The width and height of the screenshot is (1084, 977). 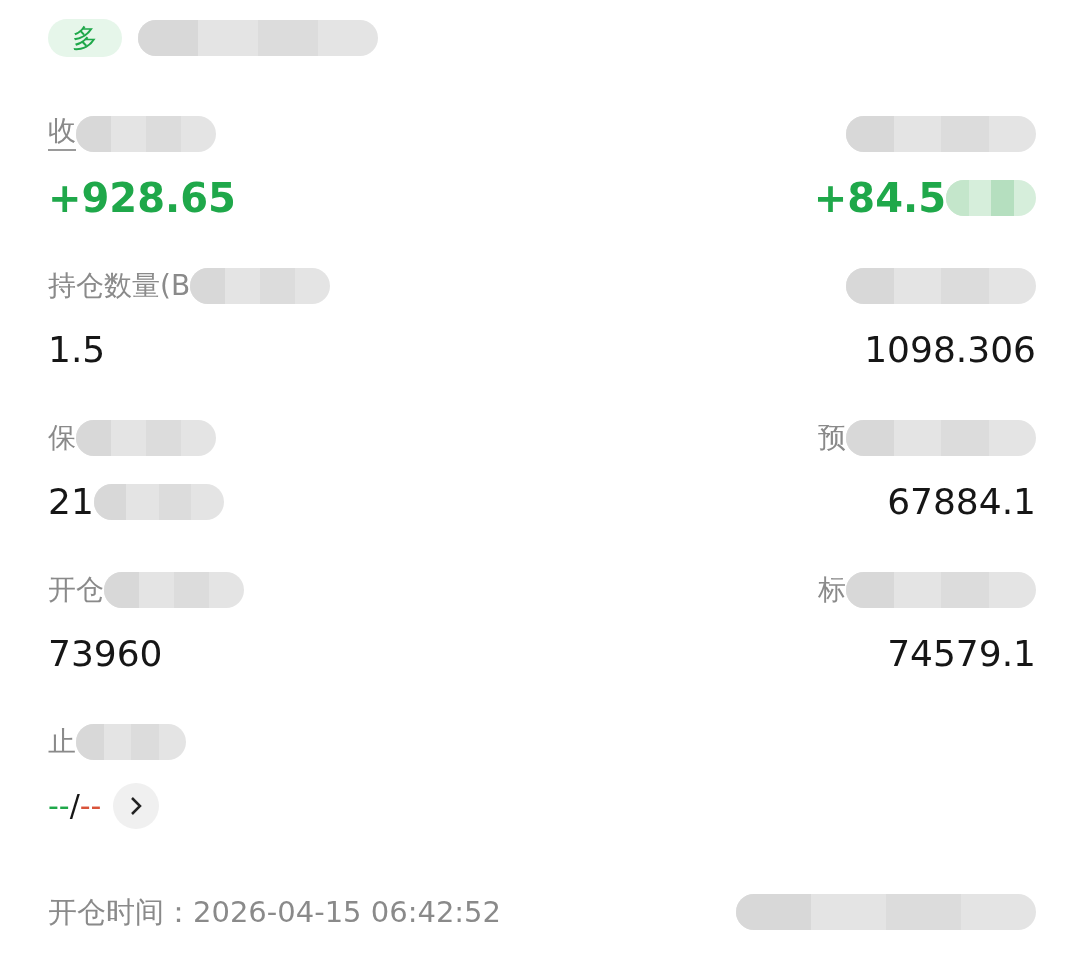 What do you see at coordinates (75, 806) in the screenshot?
I see `tp-sl-value: --/--` at bounding box center [75, 806].